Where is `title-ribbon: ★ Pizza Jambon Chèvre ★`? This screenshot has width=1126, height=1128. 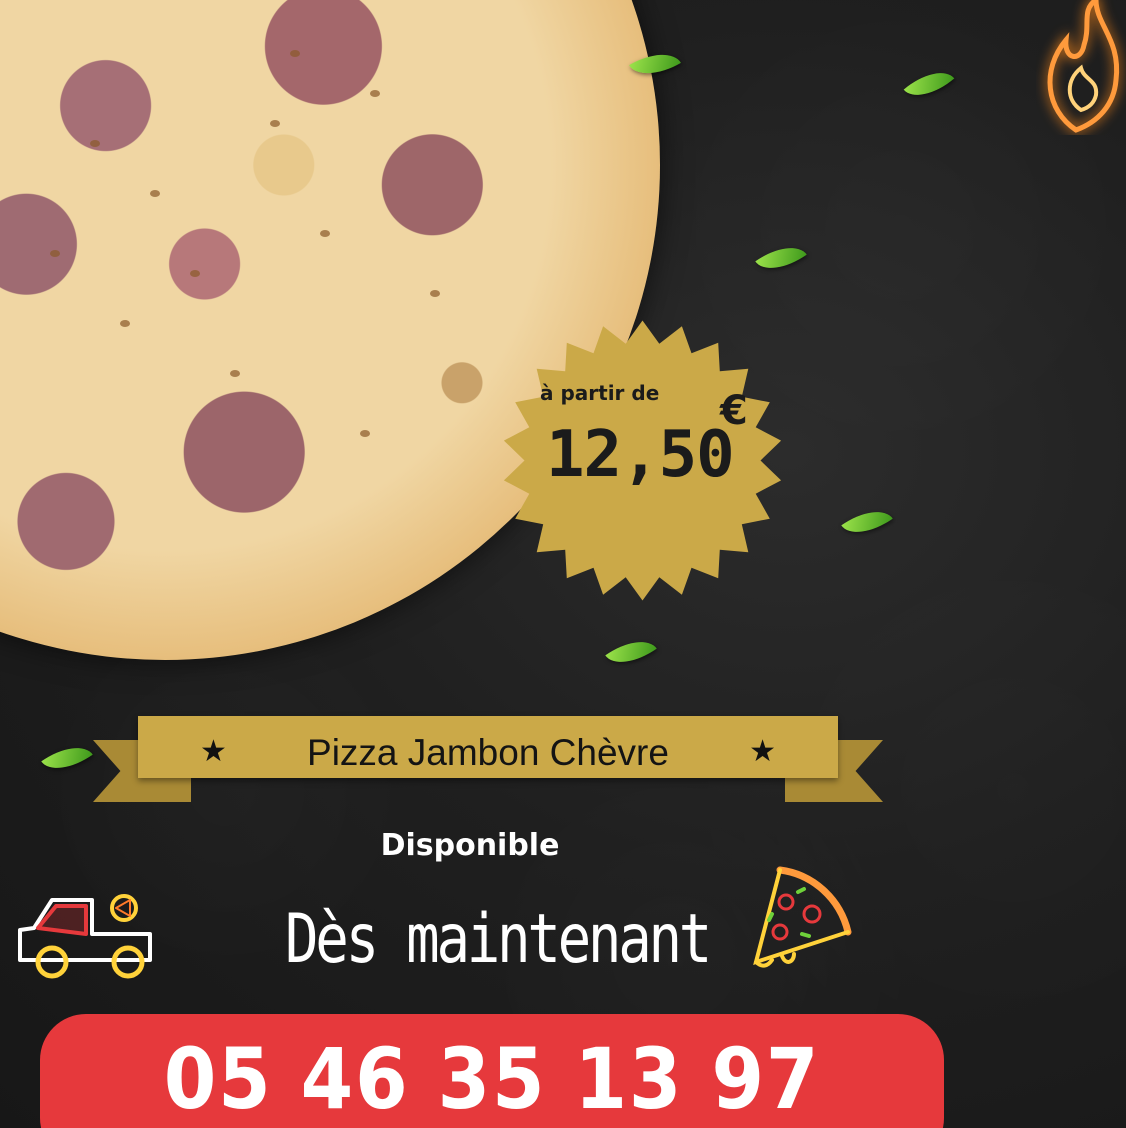
title-ribbon: ★ Pizza Jambon Chèvre ★ is located at coordinates (488, 759).